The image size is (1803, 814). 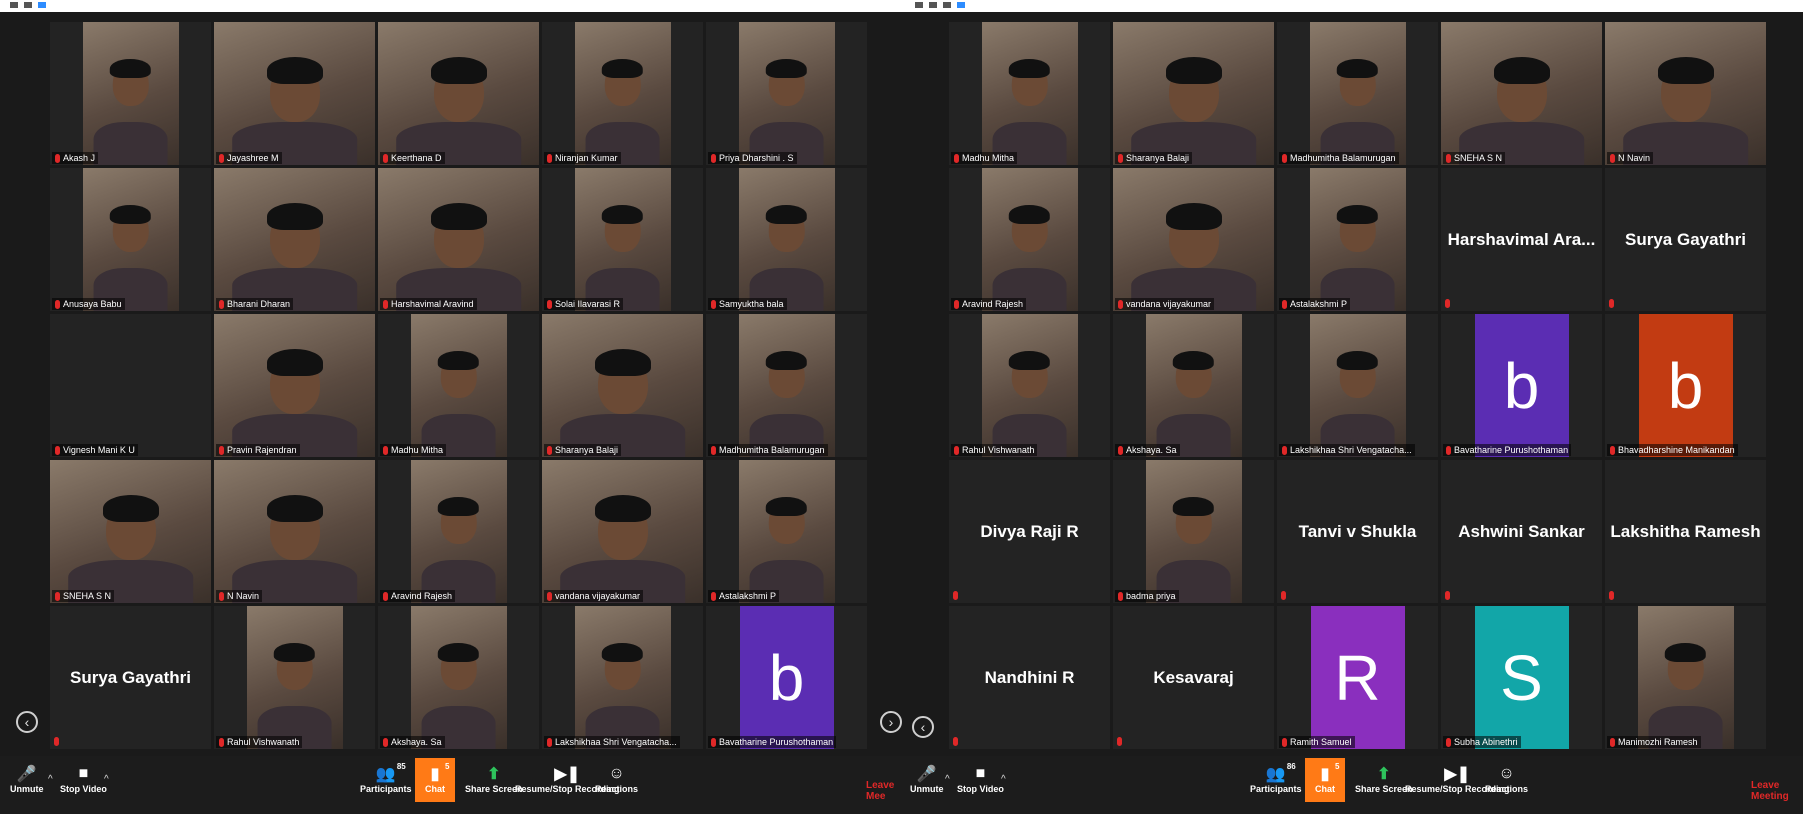 What do you see at coordinates (1685, 677) in the screenshot?
I see `participant-tile: Manimozhi Ramesh` at bounding box center [1685, 677].